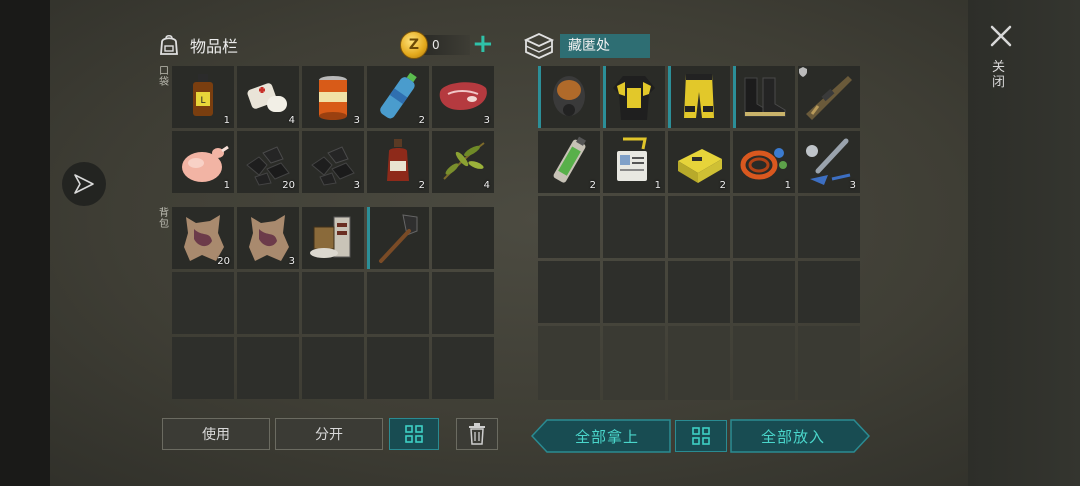 This screenshot has width=1080, height=486. I want to click on navigation-toggle-button, so click(84, 184).